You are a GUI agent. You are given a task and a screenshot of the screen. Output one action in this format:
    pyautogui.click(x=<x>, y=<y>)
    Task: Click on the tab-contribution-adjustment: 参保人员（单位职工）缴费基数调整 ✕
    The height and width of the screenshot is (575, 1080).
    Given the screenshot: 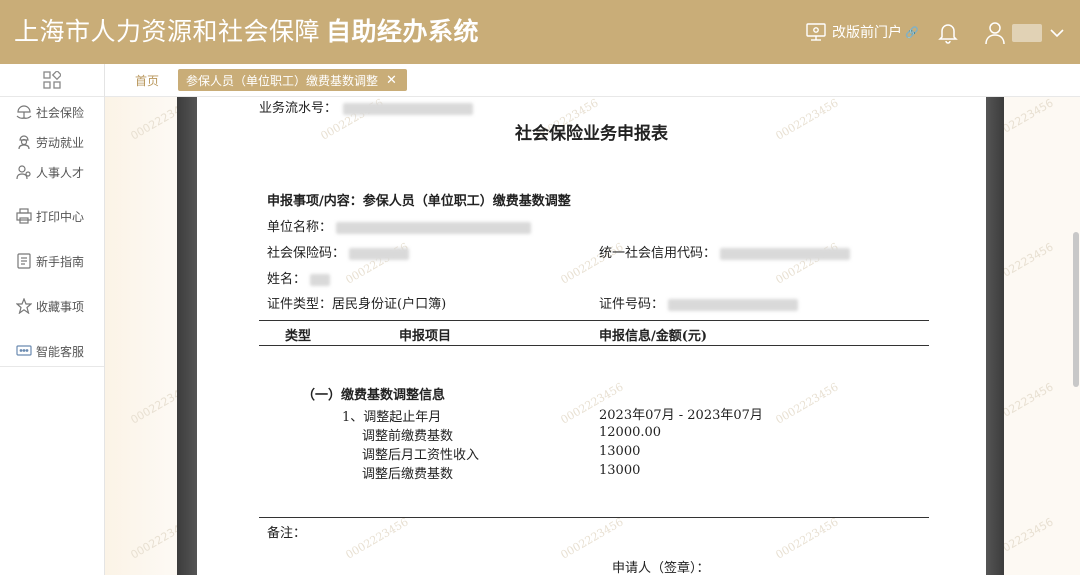 What is the action you would take?
    pyautogui.click(x=292, y=80)
    